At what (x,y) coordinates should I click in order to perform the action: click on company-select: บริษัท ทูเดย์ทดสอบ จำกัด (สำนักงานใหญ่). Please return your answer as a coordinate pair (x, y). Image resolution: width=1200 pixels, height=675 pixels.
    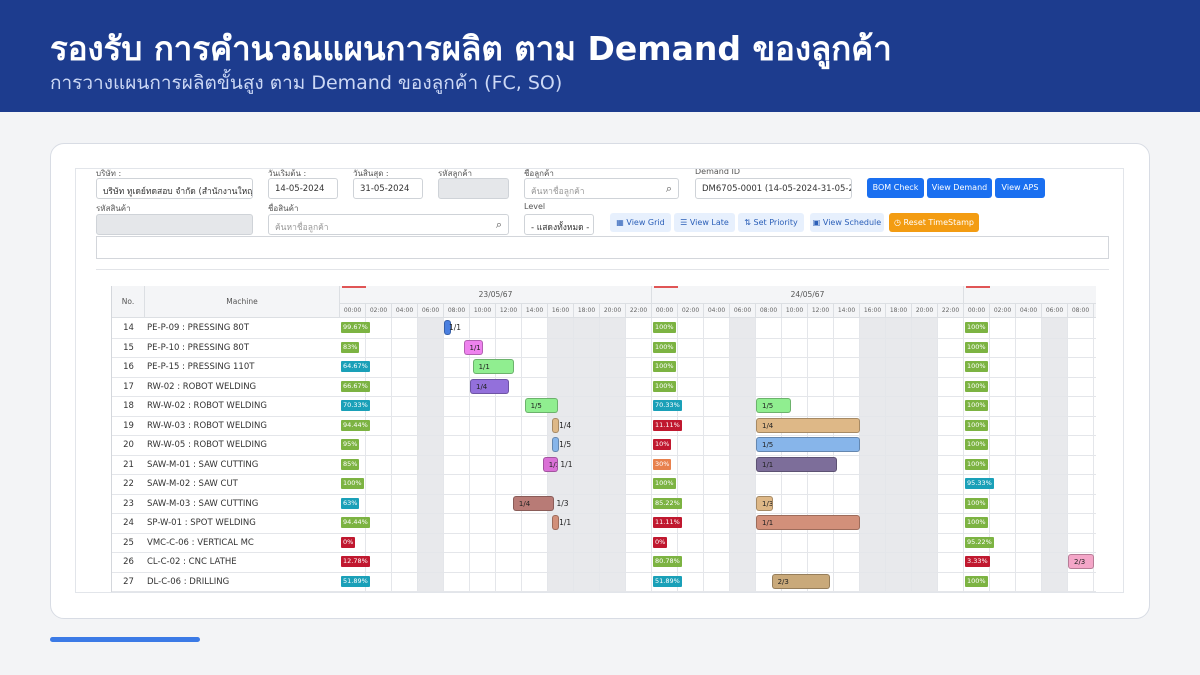
    Looking at the image, I should click on (174, 188).